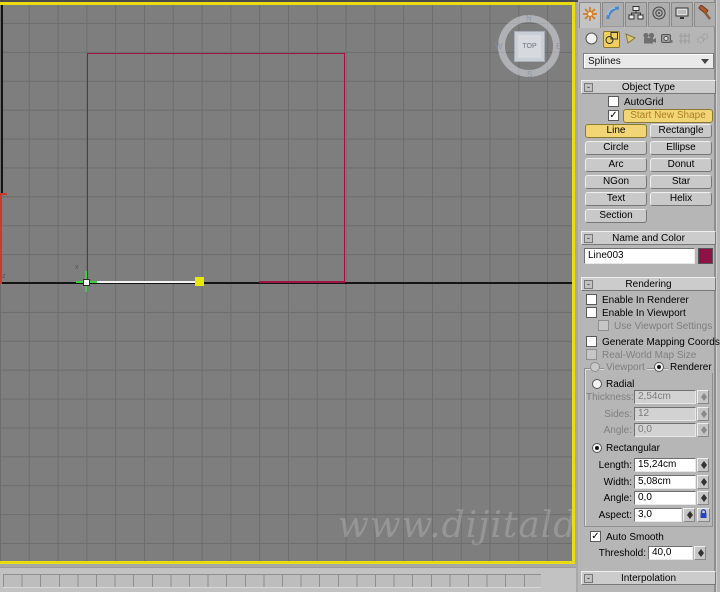  I want to click on line-vertex-marker, so click(199, 281).